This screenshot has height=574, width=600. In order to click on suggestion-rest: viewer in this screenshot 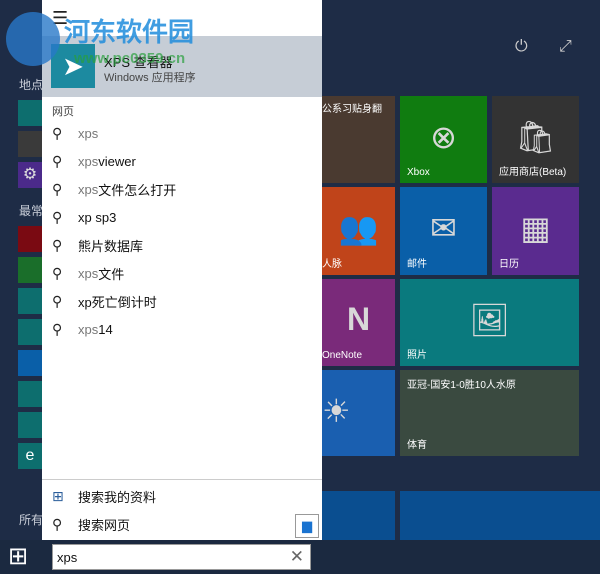, I will do `click(117, 161)`.